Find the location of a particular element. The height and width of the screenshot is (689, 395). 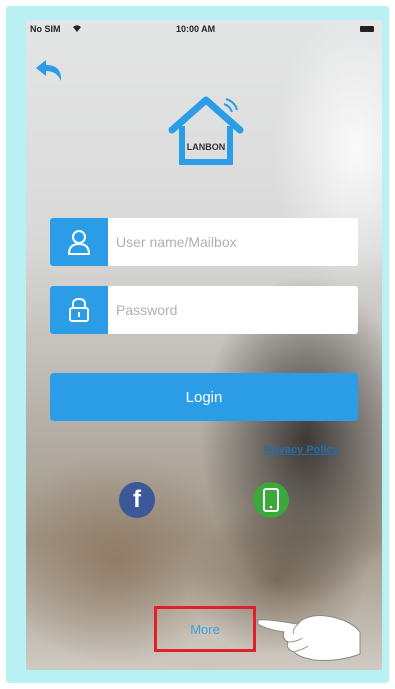

username-field is located at coordinates (204, 242).